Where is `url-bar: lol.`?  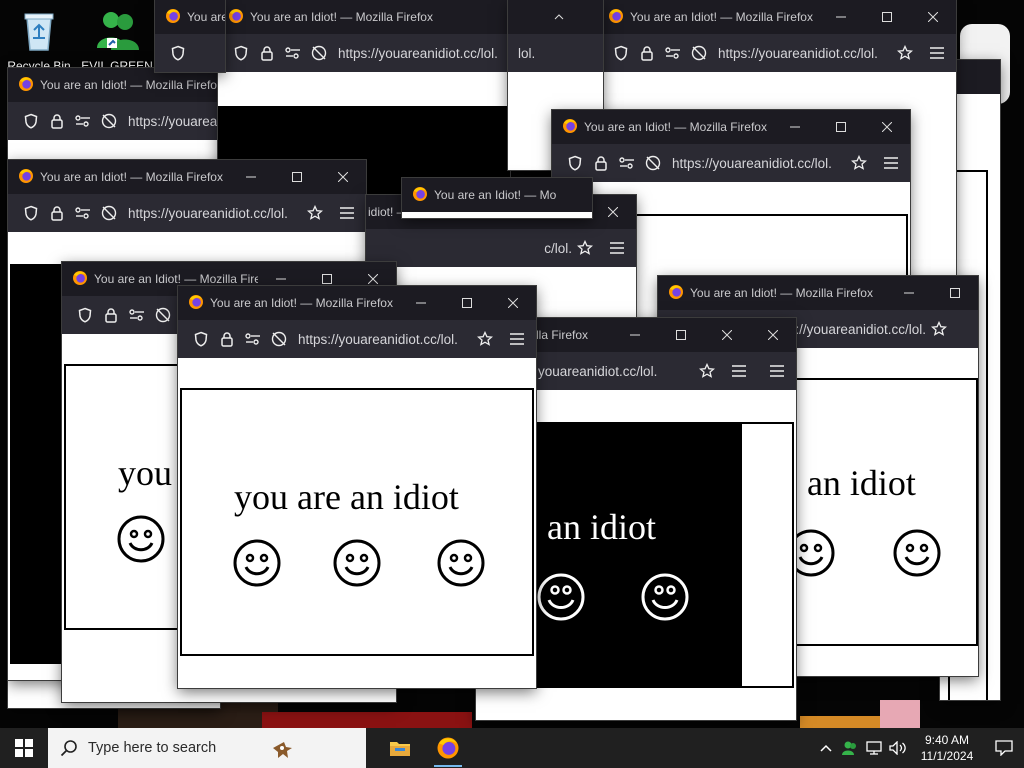
url-bar: lol. is located at coordinates (560, 53).